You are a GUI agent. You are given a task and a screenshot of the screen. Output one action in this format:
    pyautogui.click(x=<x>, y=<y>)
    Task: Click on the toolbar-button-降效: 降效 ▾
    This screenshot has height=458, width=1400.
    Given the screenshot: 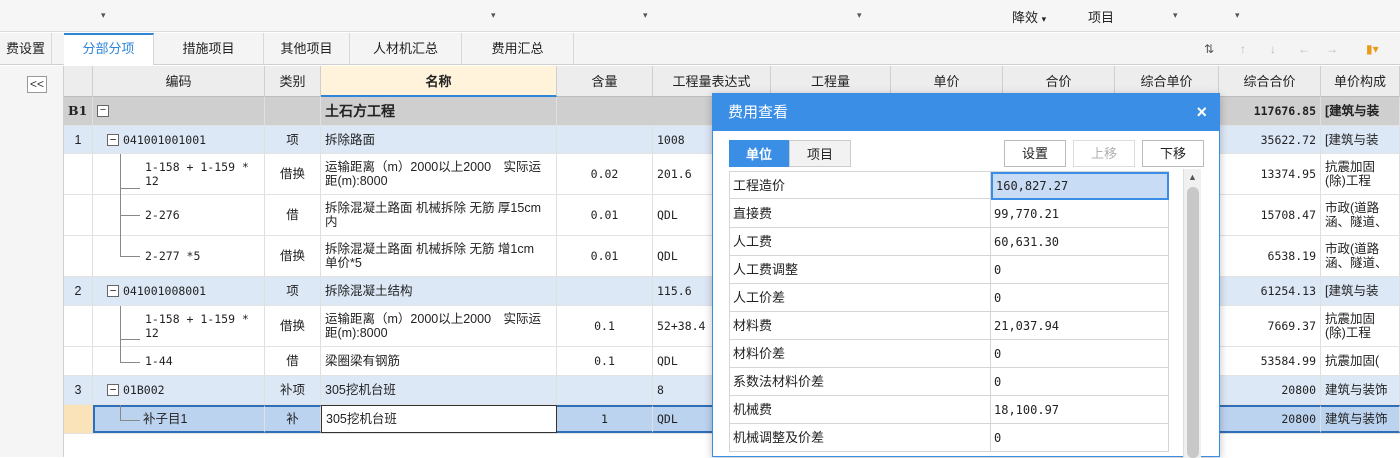 What is the action you would take?
    pyautogui.click(x=1029, y=16)
    